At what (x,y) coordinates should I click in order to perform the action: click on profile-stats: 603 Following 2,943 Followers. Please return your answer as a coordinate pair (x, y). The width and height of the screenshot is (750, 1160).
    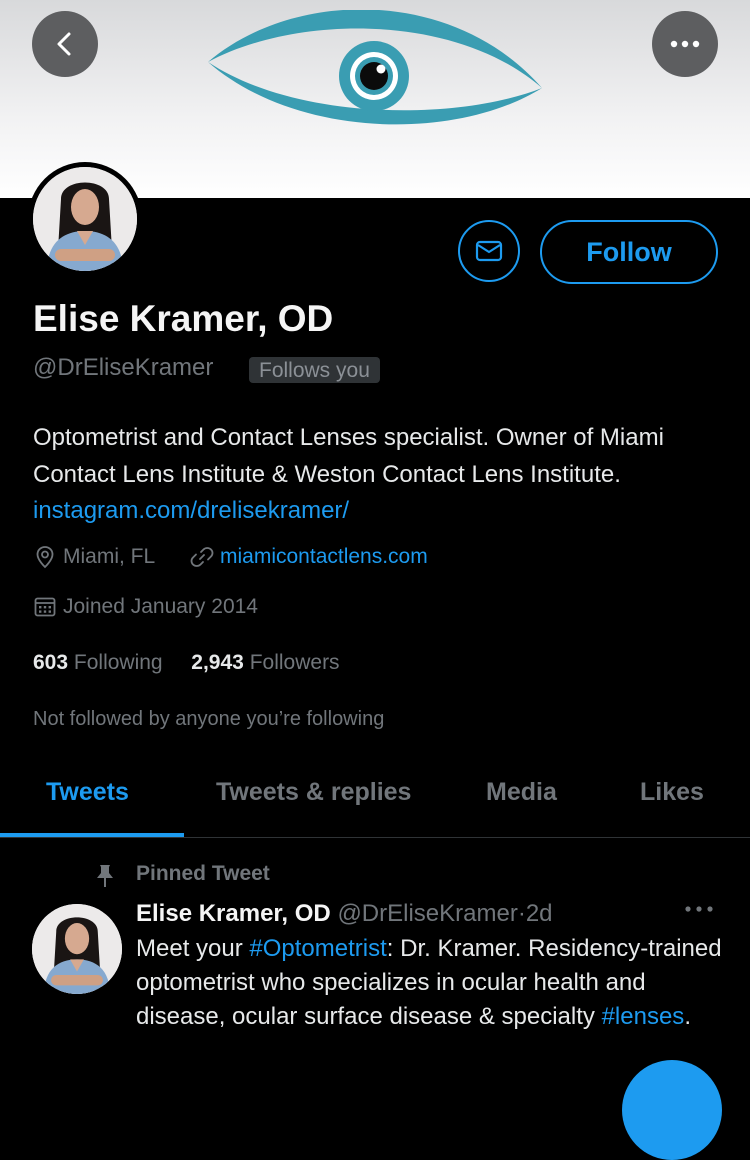
    Looking at the image, I should click on (186, 663).